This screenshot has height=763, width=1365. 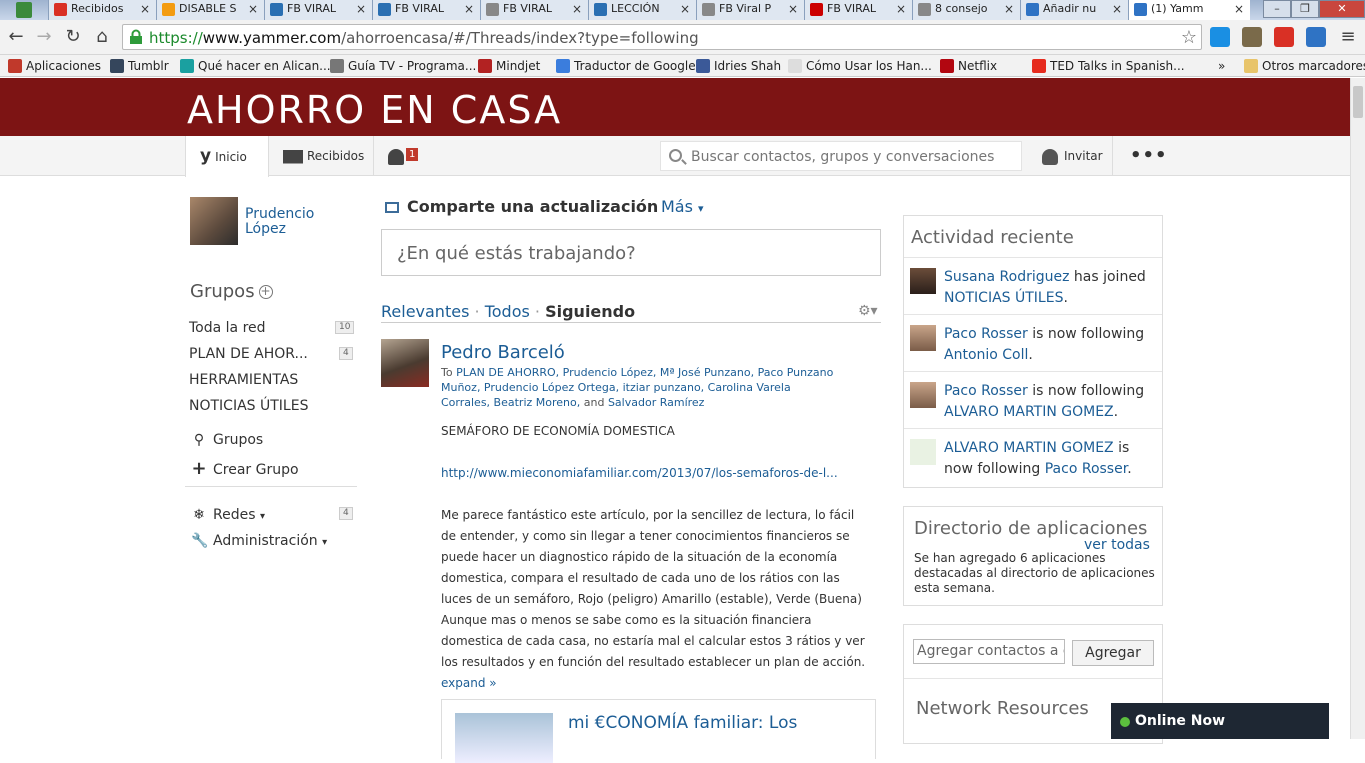 I want to click on link-preview-card: mi €CONOMÍA familiar: Los, so click(x=658, y=731).